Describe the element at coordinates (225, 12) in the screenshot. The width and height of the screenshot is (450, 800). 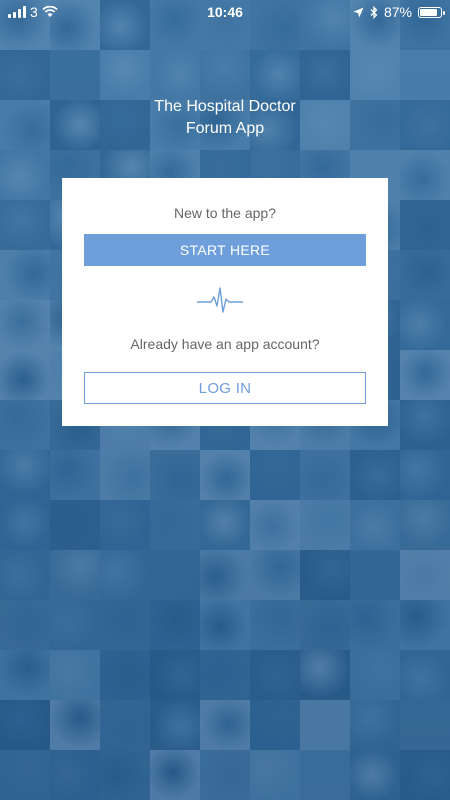
I see `status-bar: 3 10:46 87%` at that location.